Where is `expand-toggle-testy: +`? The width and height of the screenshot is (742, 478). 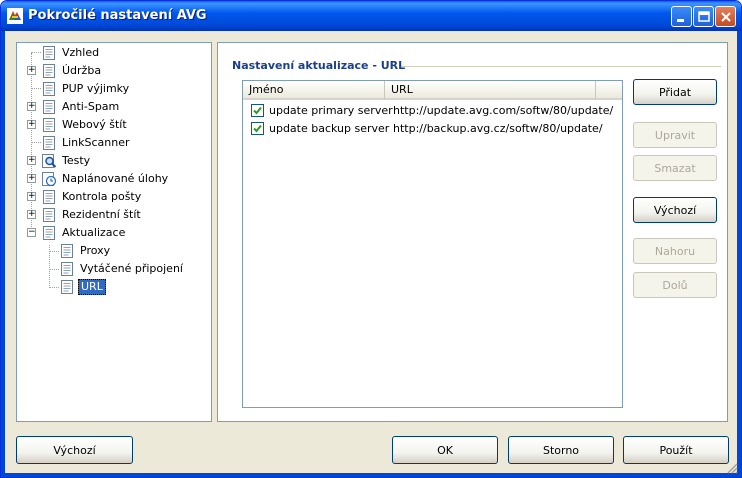 expand-toggle-testy: + is located at coordinates (31, 160).